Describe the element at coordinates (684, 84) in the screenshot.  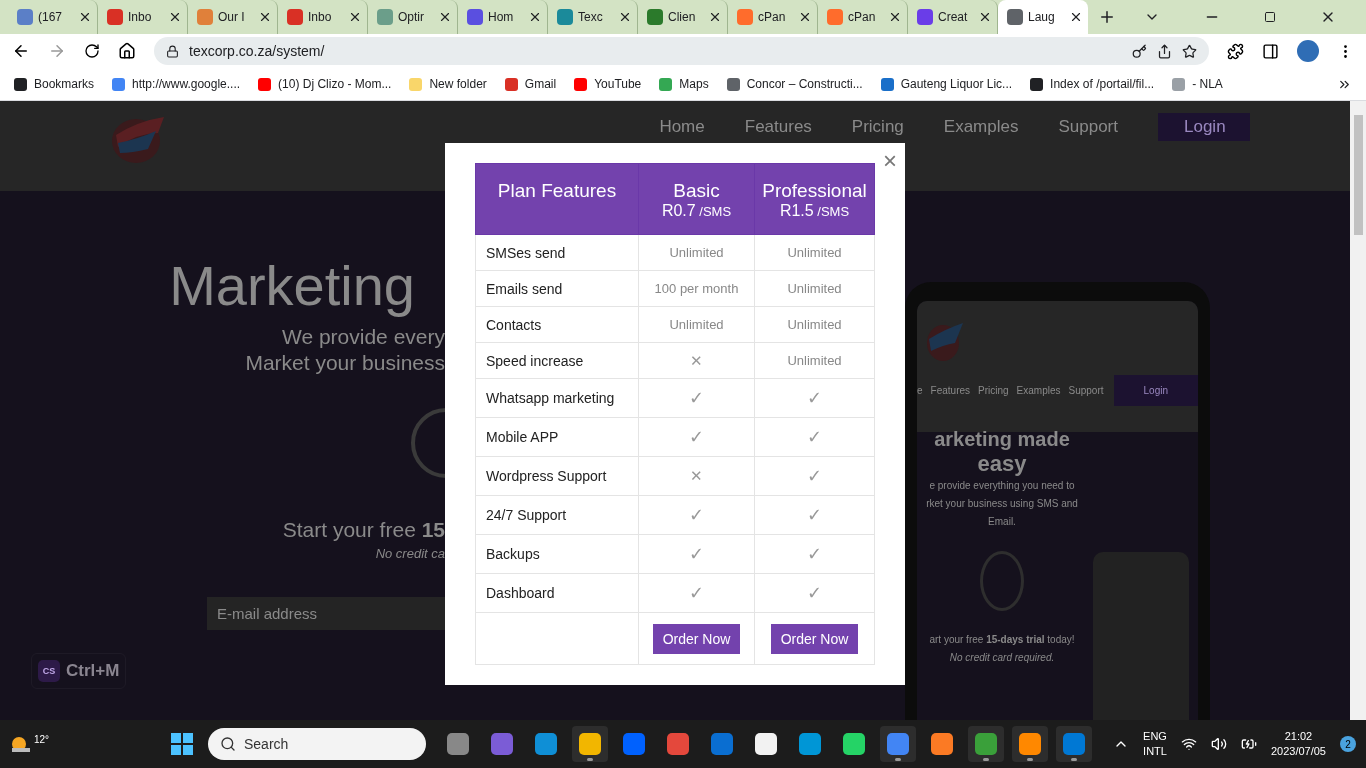
I see `bookmark-item: Maps` at that location.